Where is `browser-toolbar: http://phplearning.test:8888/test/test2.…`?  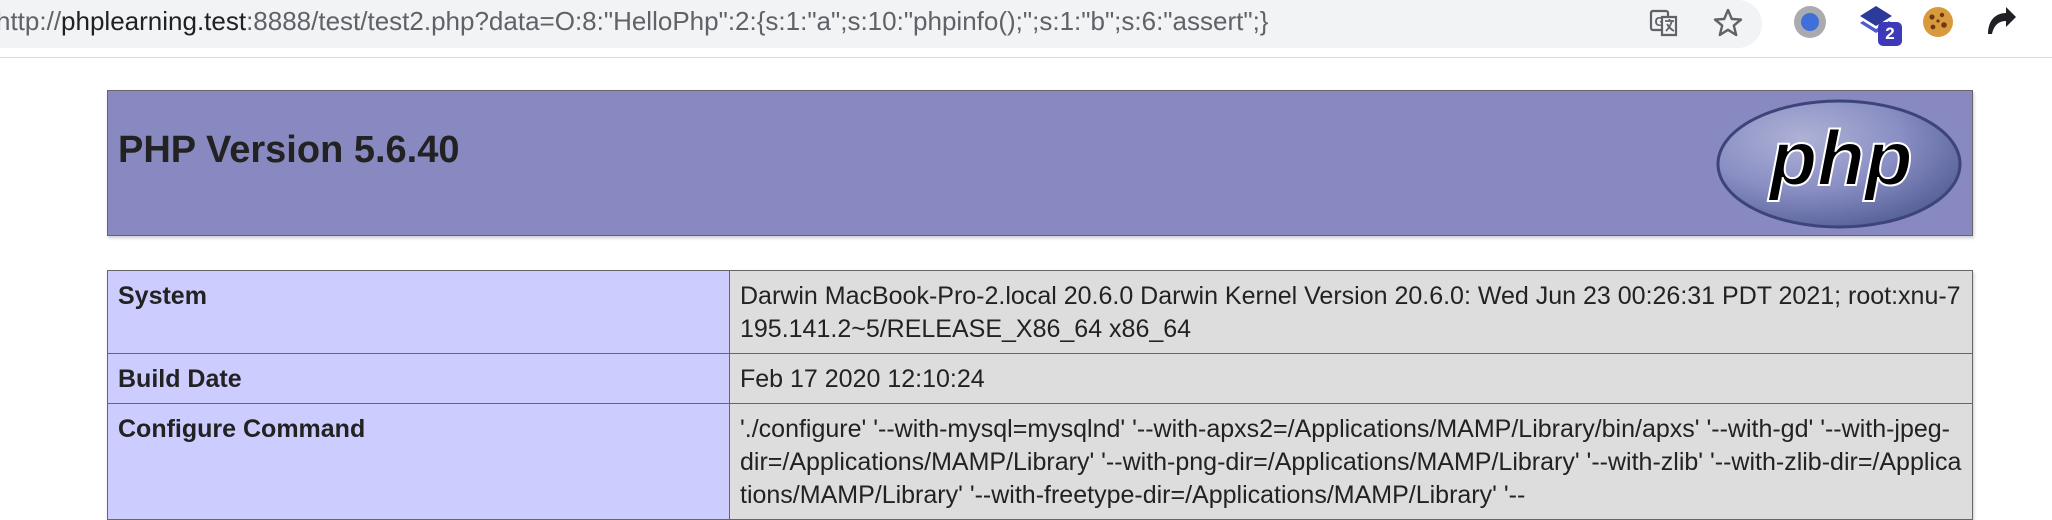 browser-toolbar: http://phplearning.test:8888/test/test2.… is located at coordinates (1026, 29).